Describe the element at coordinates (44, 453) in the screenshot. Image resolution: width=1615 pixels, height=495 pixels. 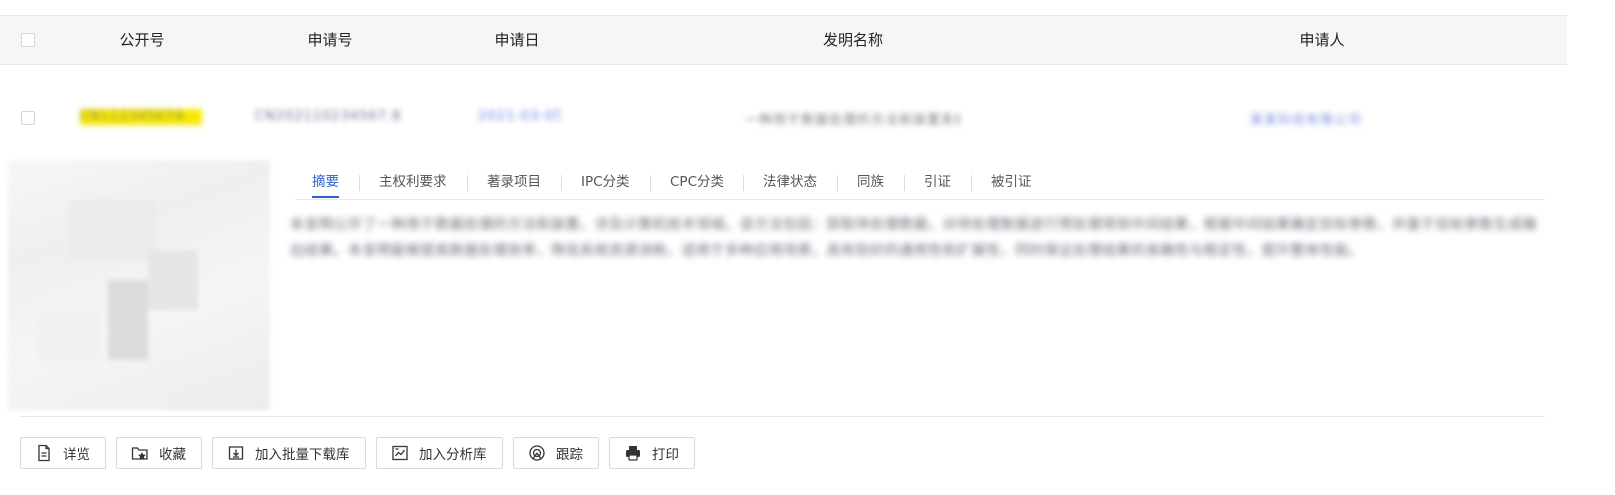
I see `document-icon` at that location.